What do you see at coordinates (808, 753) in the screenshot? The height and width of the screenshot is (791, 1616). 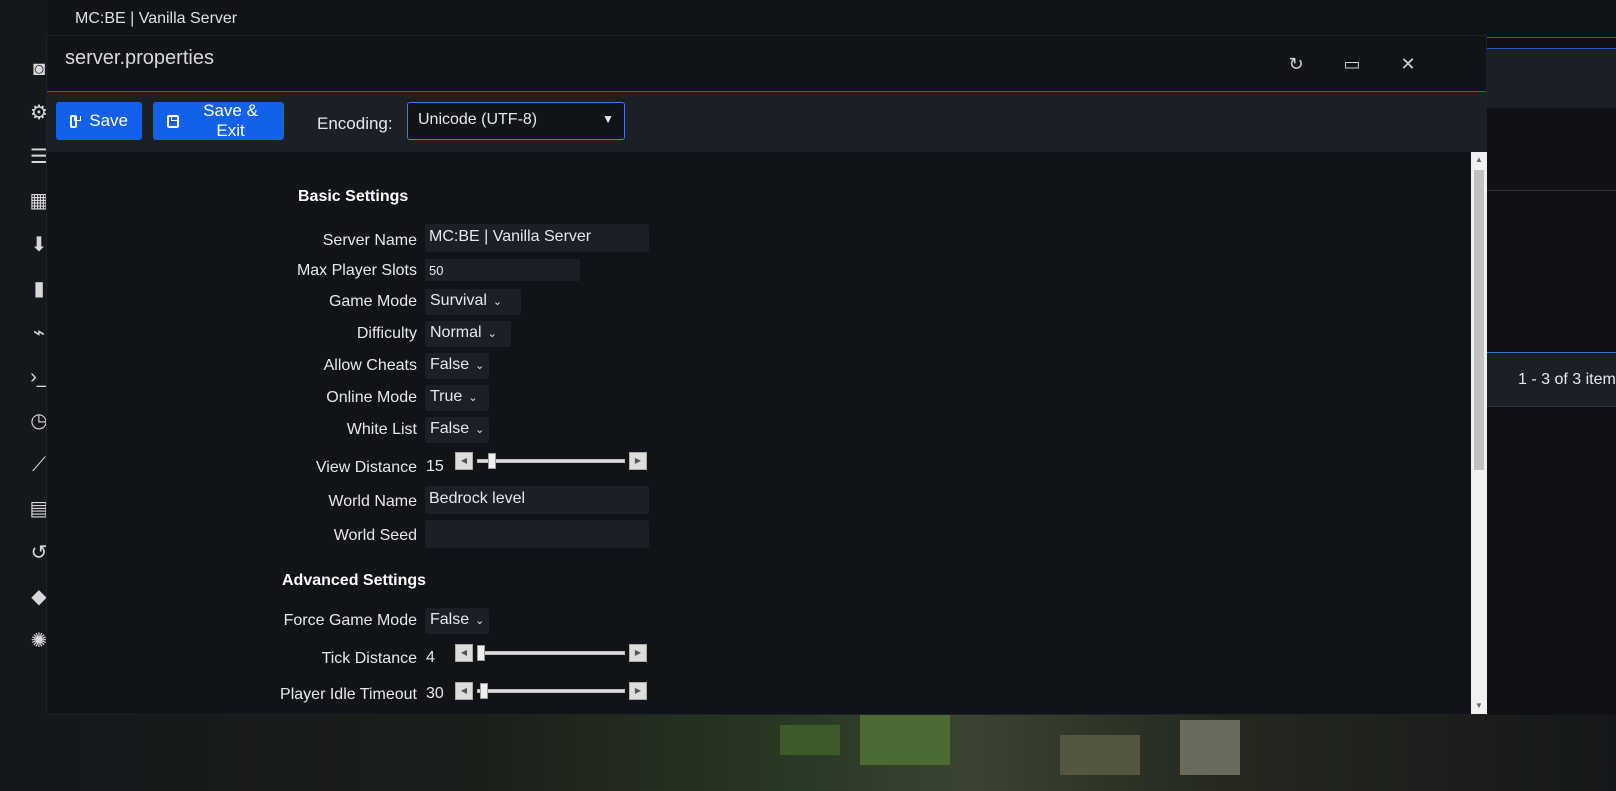 I see `background-scene-image` at bounding box center [808, 753].